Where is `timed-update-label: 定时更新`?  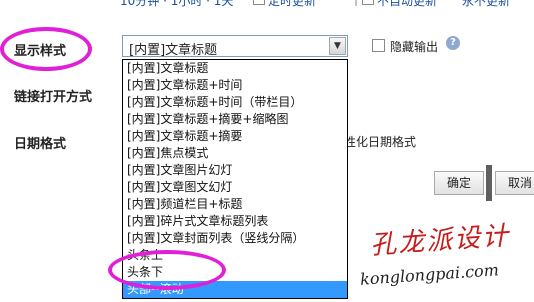
timed-update-label: 定时更新 is located at coordinates (292, 4).